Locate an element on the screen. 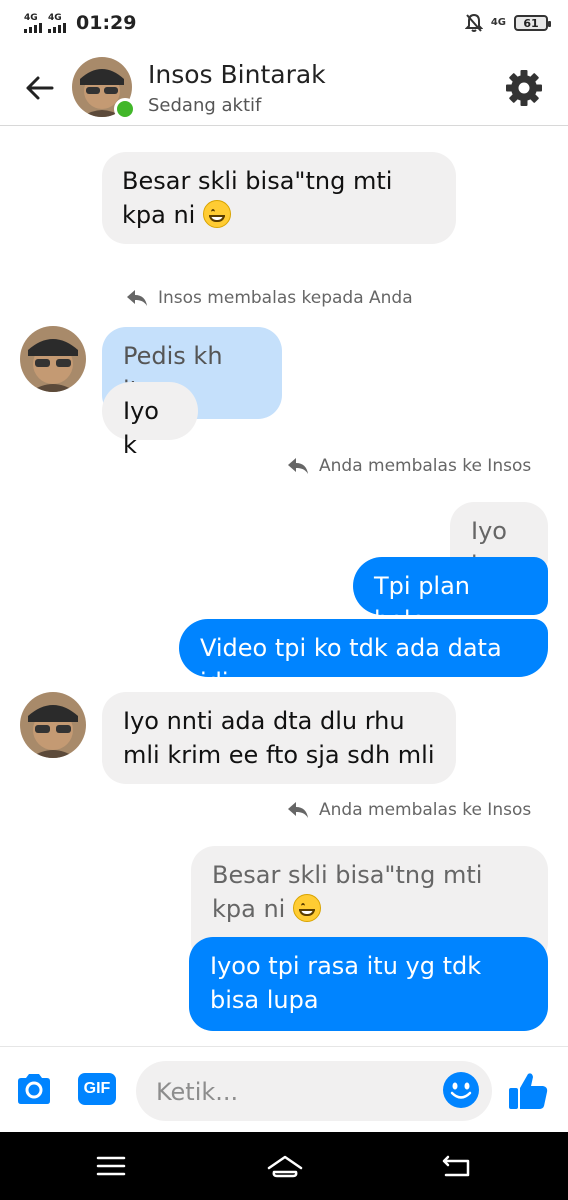 This screenshot has height=1200, width=568. contact-name: Insos Bintarak is located at coordinates (237, 74).